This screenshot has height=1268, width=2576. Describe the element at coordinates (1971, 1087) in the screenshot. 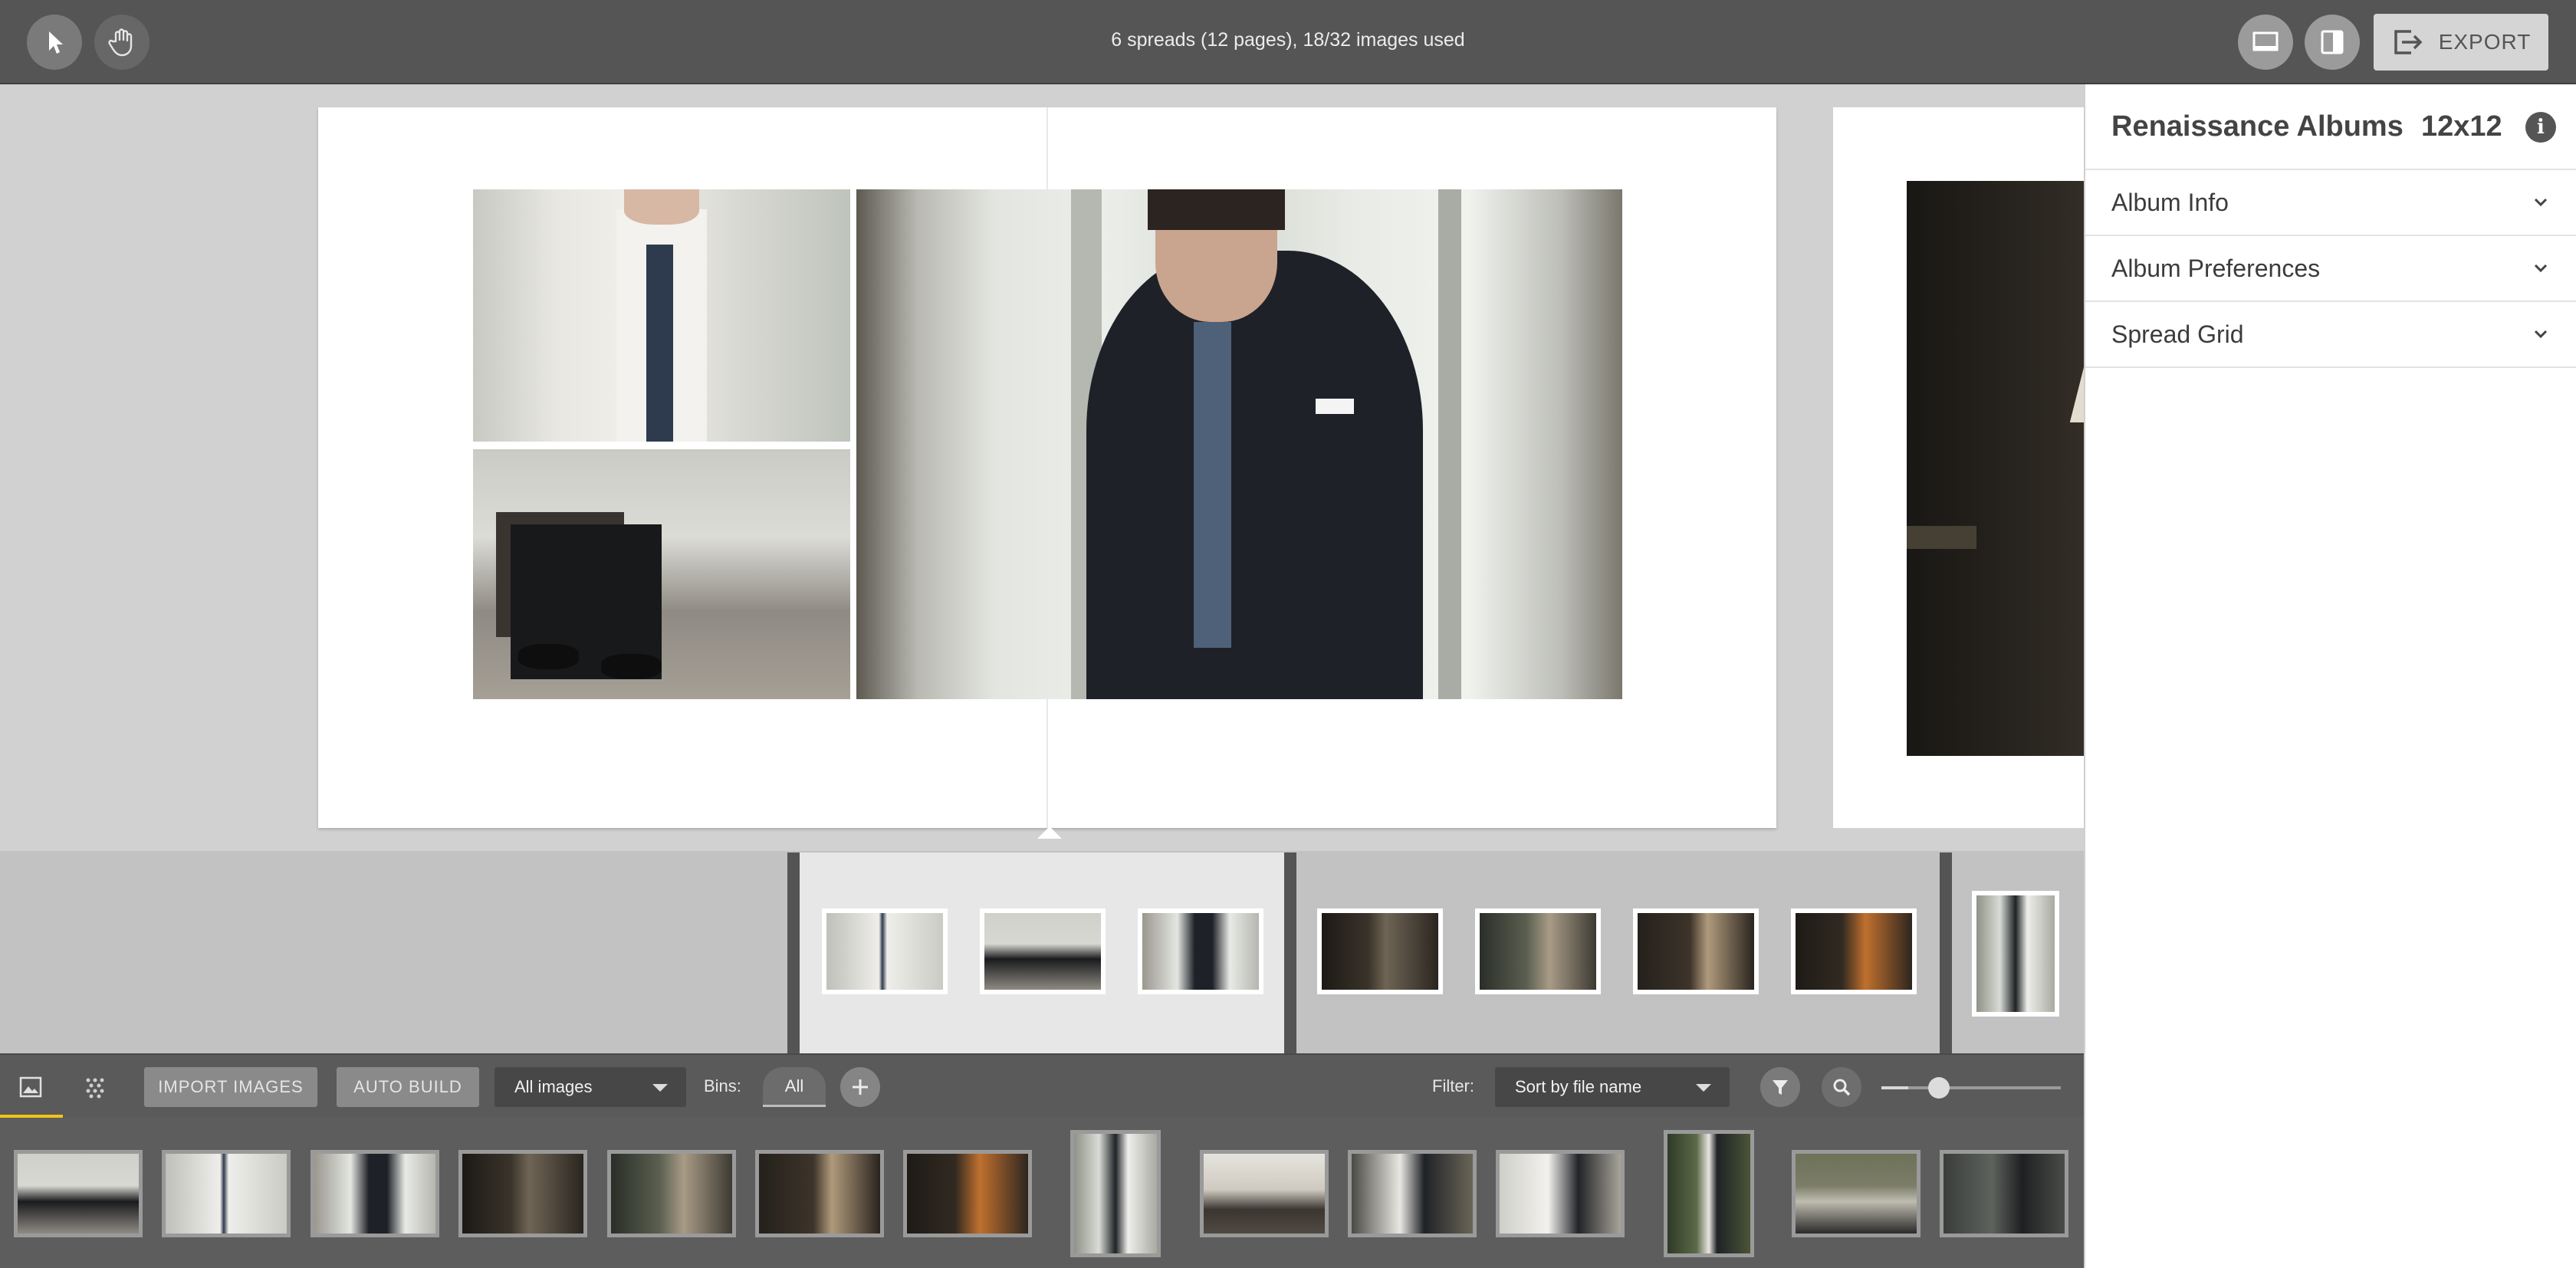

I see `thumbnail-size-slider` at that location.